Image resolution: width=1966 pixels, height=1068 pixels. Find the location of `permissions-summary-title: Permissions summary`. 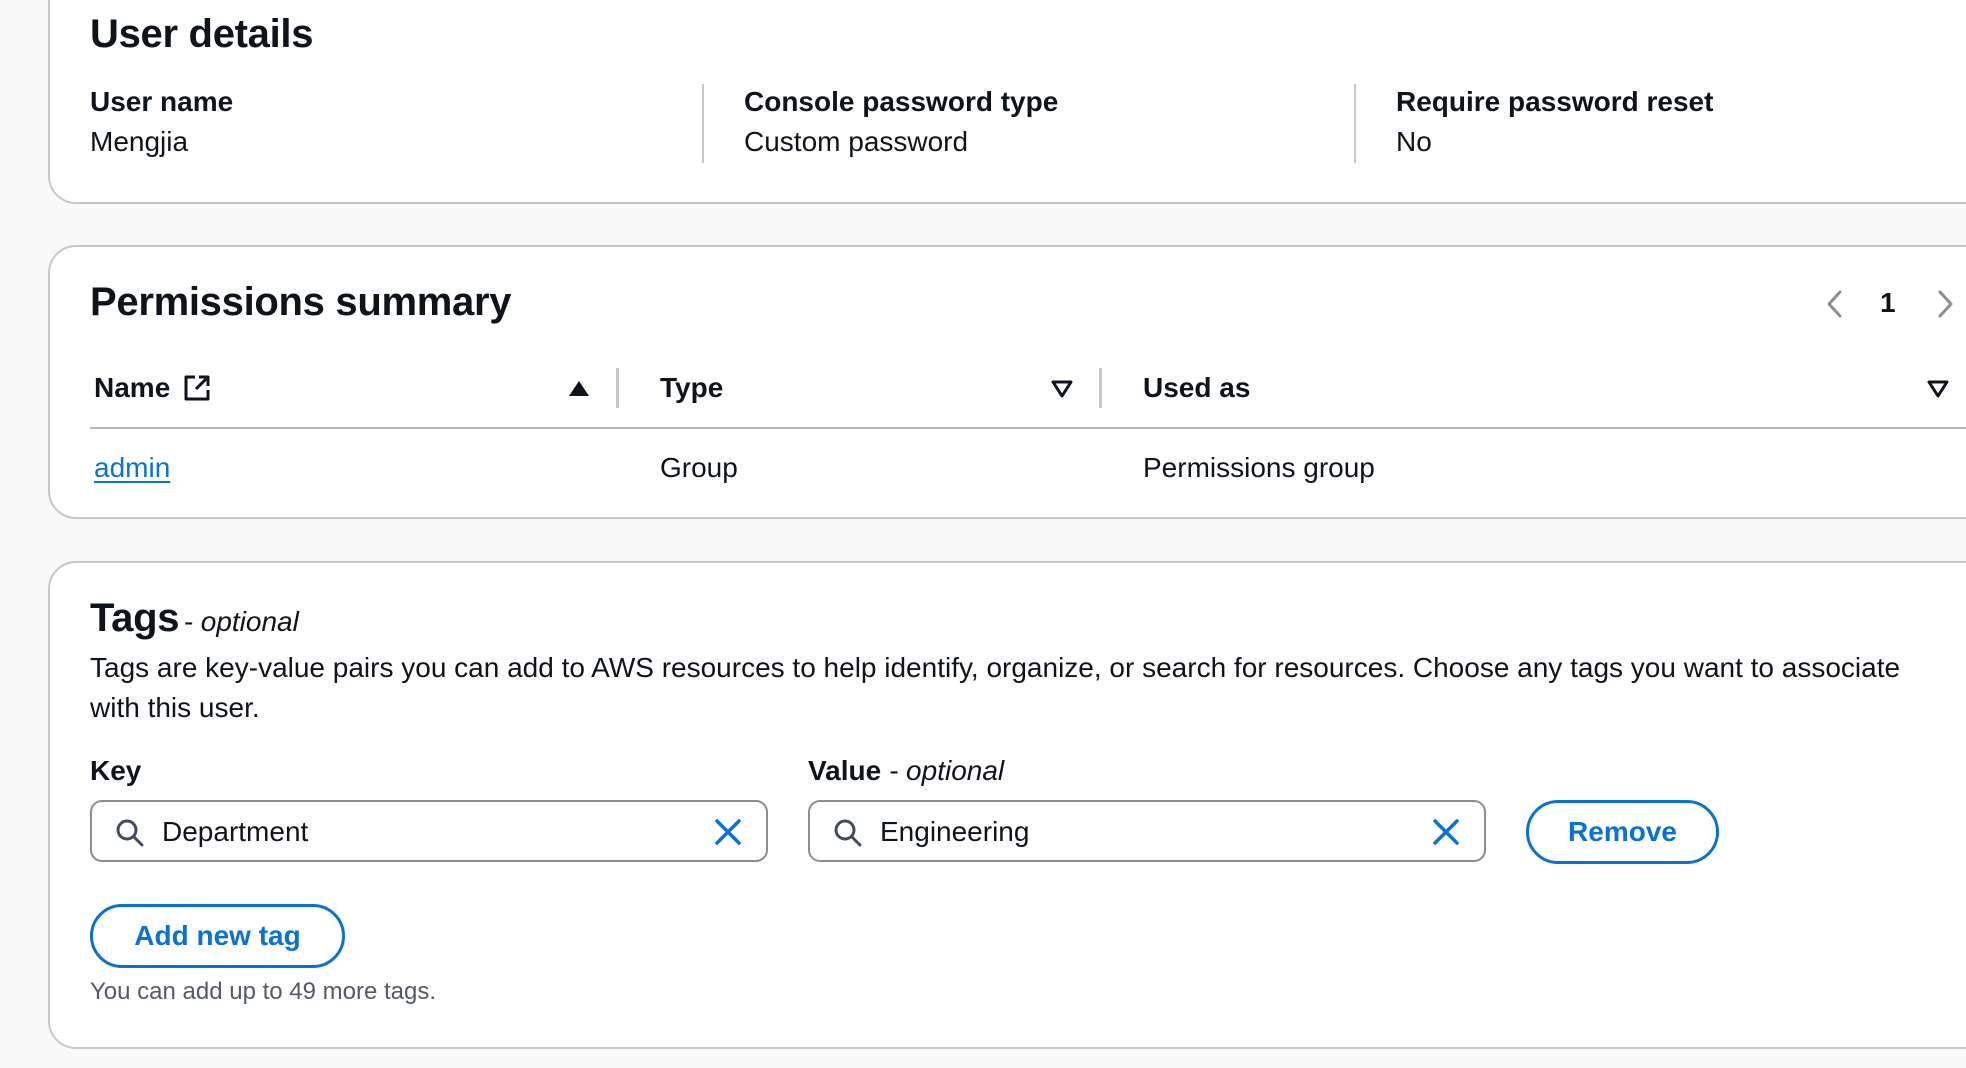

permissions-summary-title: Permissions summary is located at coordinates (301, 302).